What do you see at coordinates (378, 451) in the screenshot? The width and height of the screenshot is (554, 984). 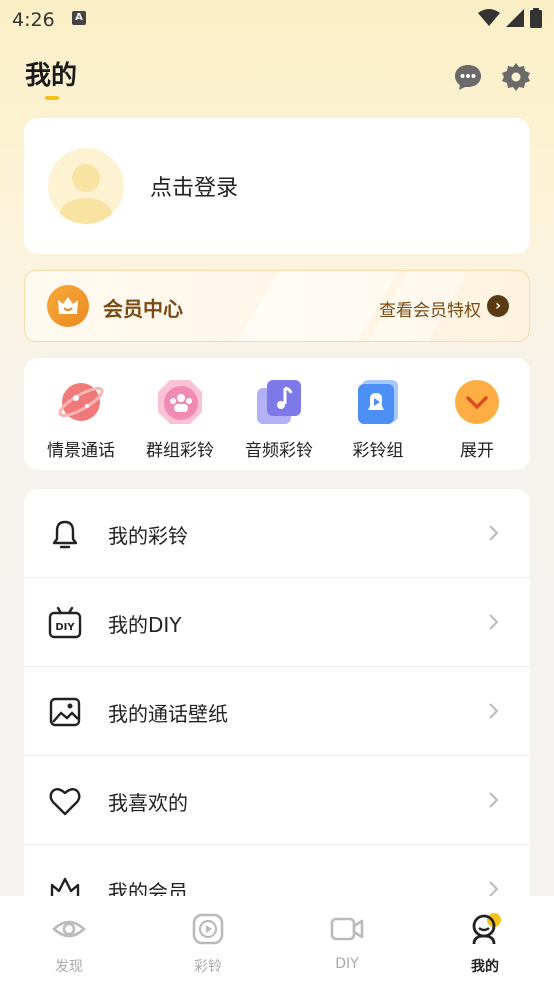 I see `quick-label: 彩铃组` at bounding box center [378, 451].